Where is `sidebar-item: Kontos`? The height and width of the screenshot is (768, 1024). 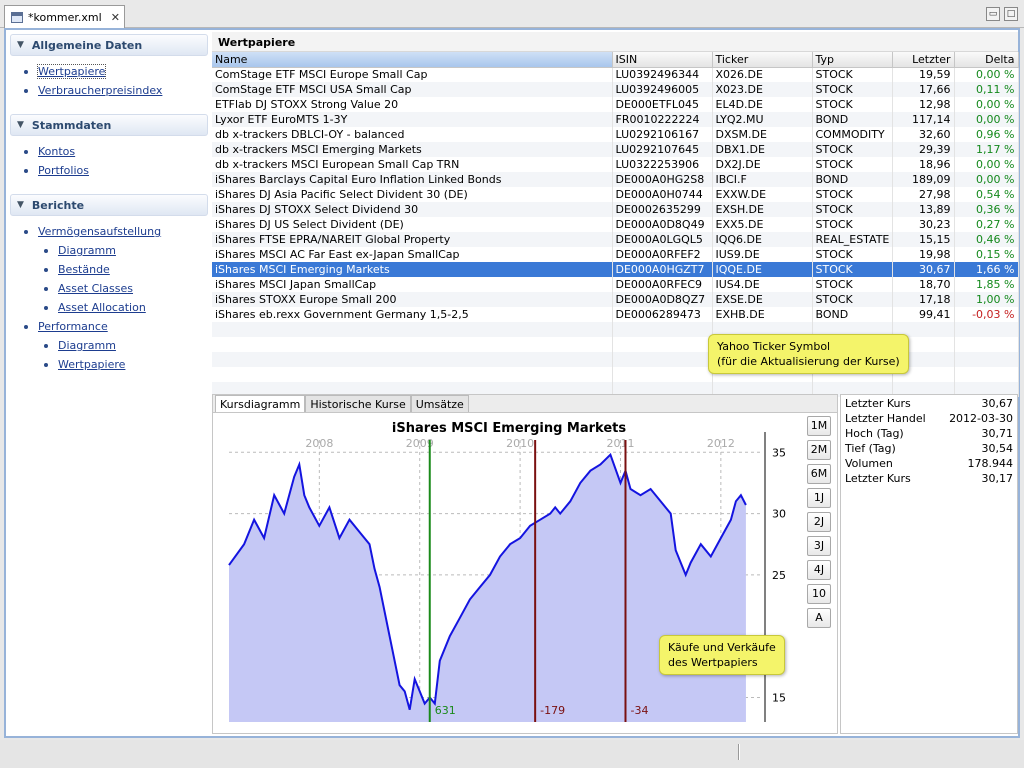
sidebar-item: Kontos is located at coordinates (116, 151).